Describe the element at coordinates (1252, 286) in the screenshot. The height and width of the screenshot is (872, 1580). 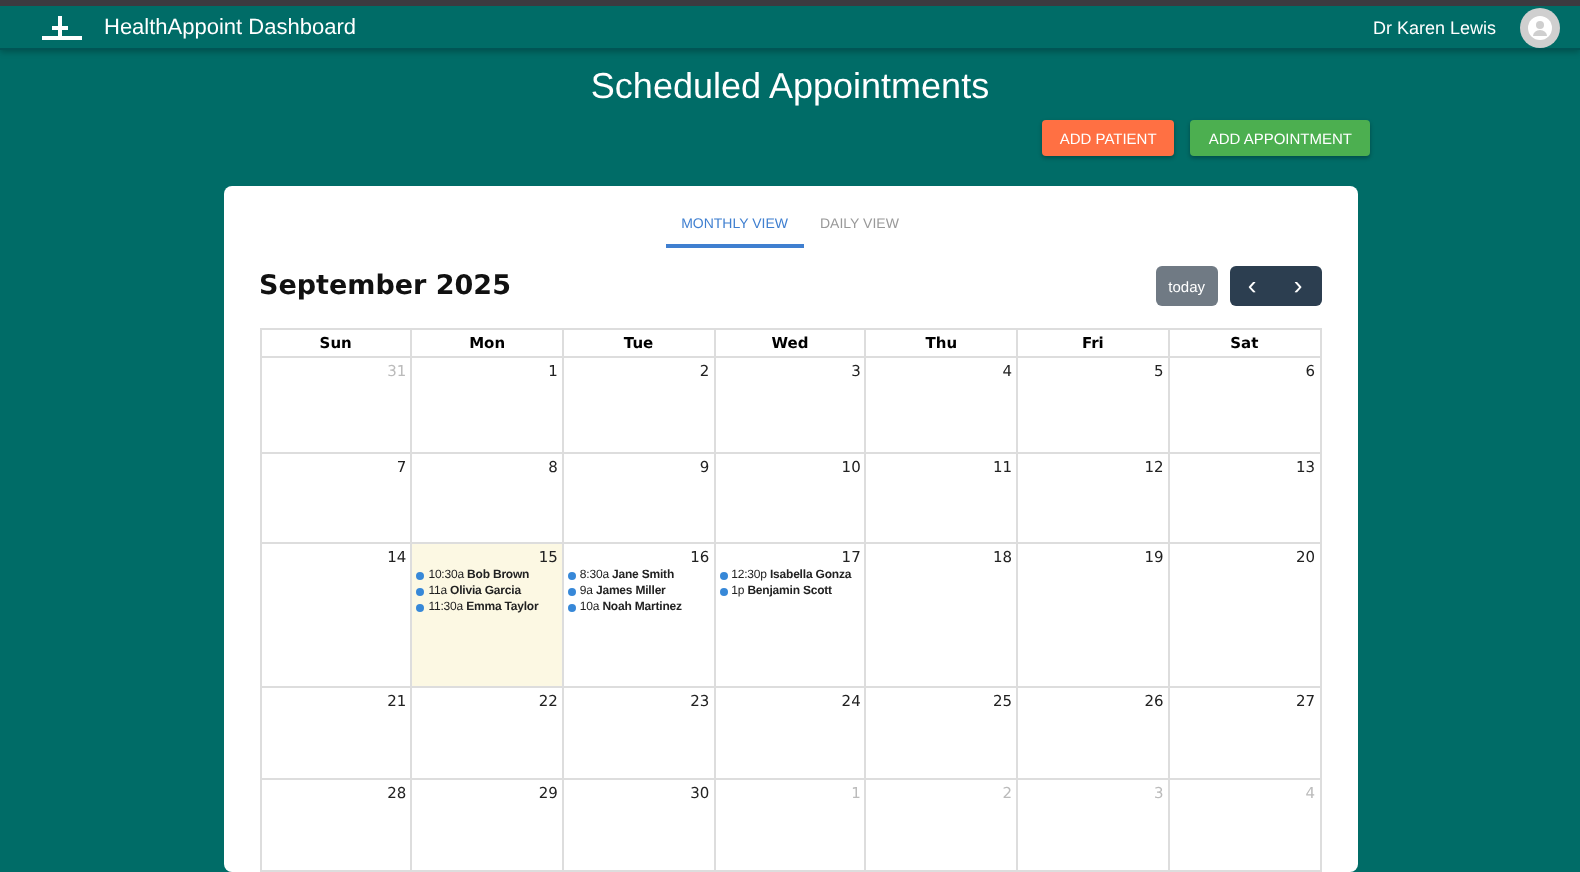
I see `previous-button: ‹` at that location.